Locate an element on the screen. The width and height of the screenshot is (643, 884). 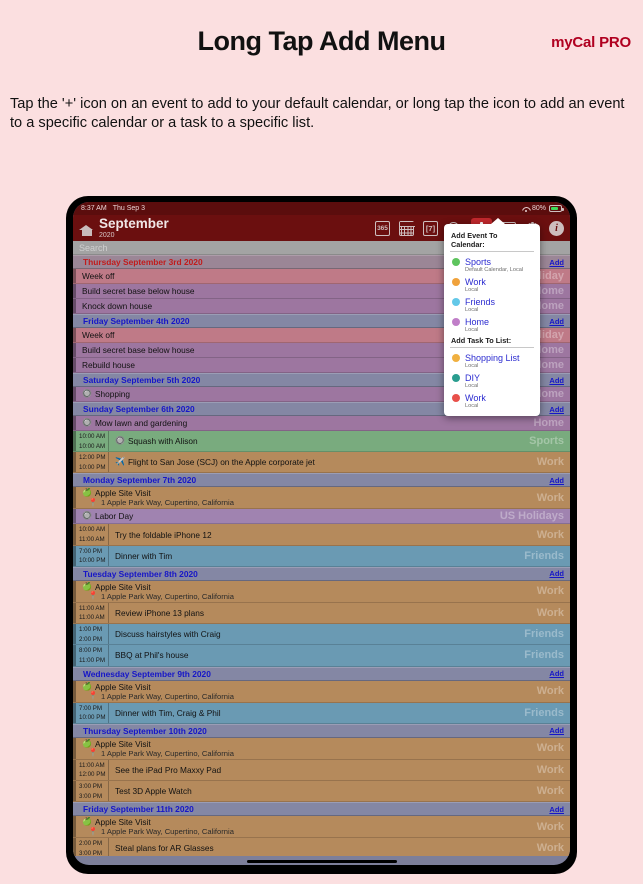
event-end-time: 11:00 PM is located at coordinates (92, 660).